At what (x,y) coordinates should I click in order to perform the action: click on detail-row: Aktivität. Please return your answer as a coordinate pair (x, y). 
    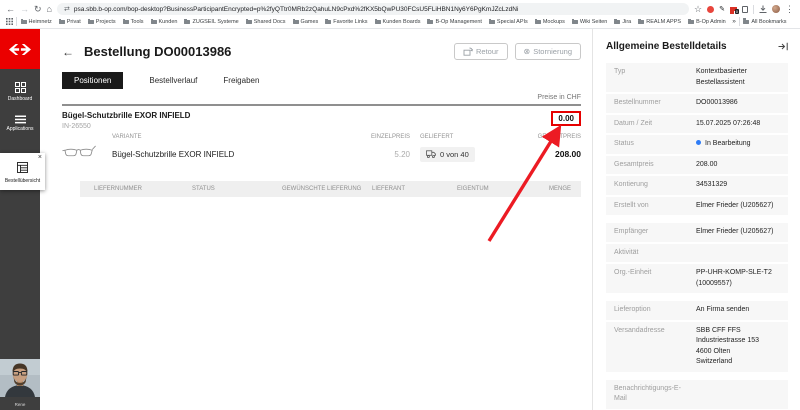
    Looking at the image, I should click on (697, 252).